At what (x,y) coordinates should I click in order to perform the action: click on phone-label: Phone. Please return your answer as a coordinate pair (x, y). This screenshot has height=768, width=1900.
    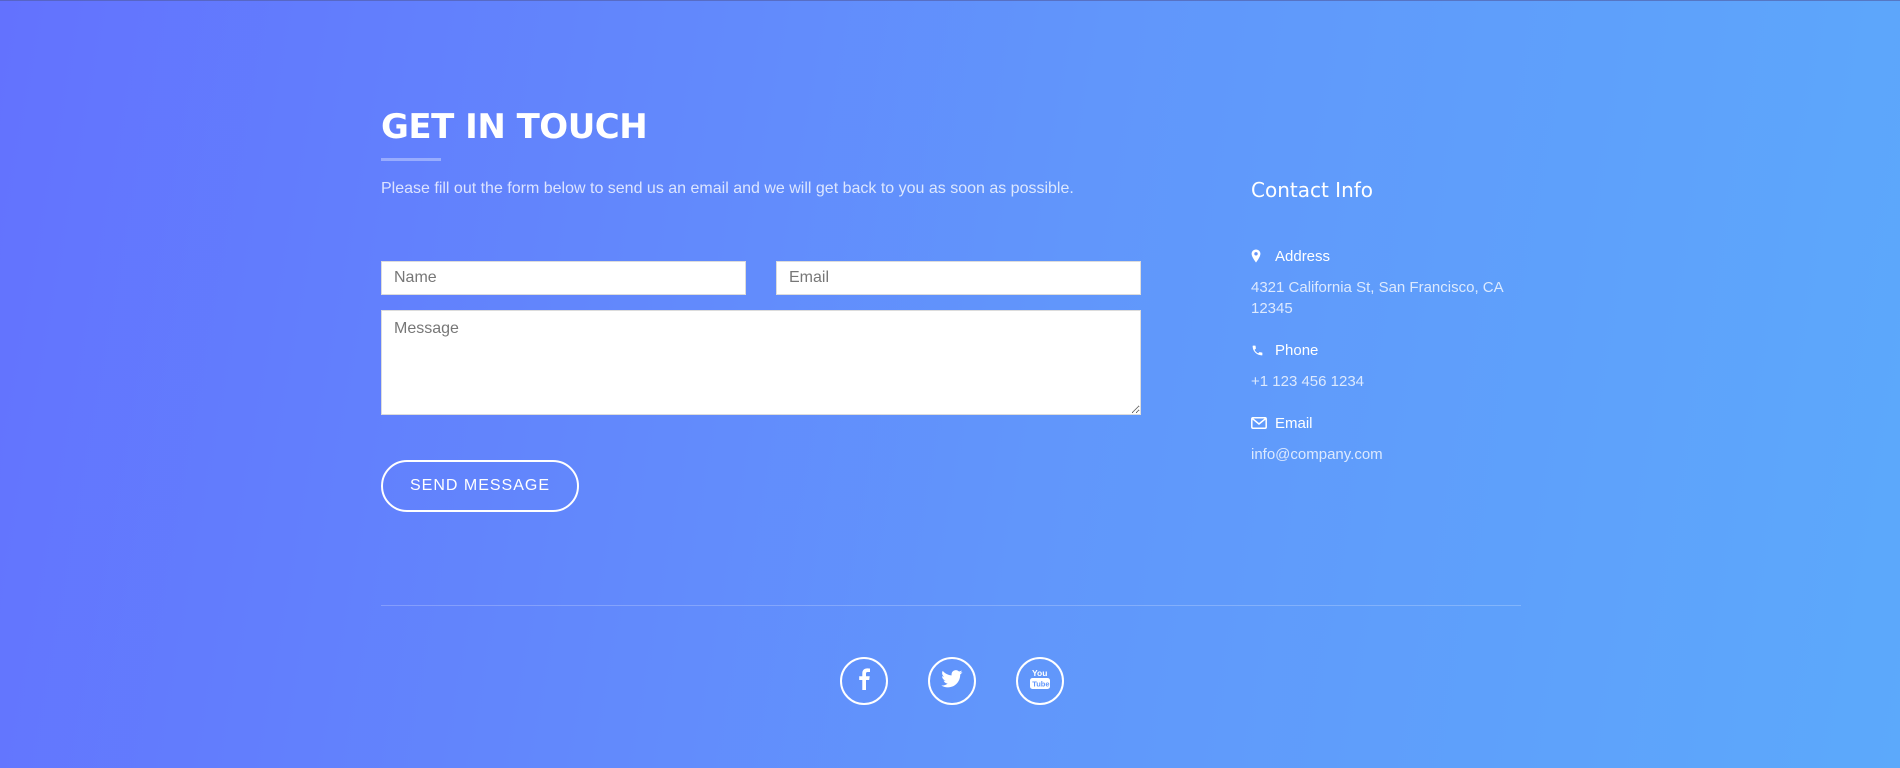
    Looking at the image, I should click on (1284, 350).